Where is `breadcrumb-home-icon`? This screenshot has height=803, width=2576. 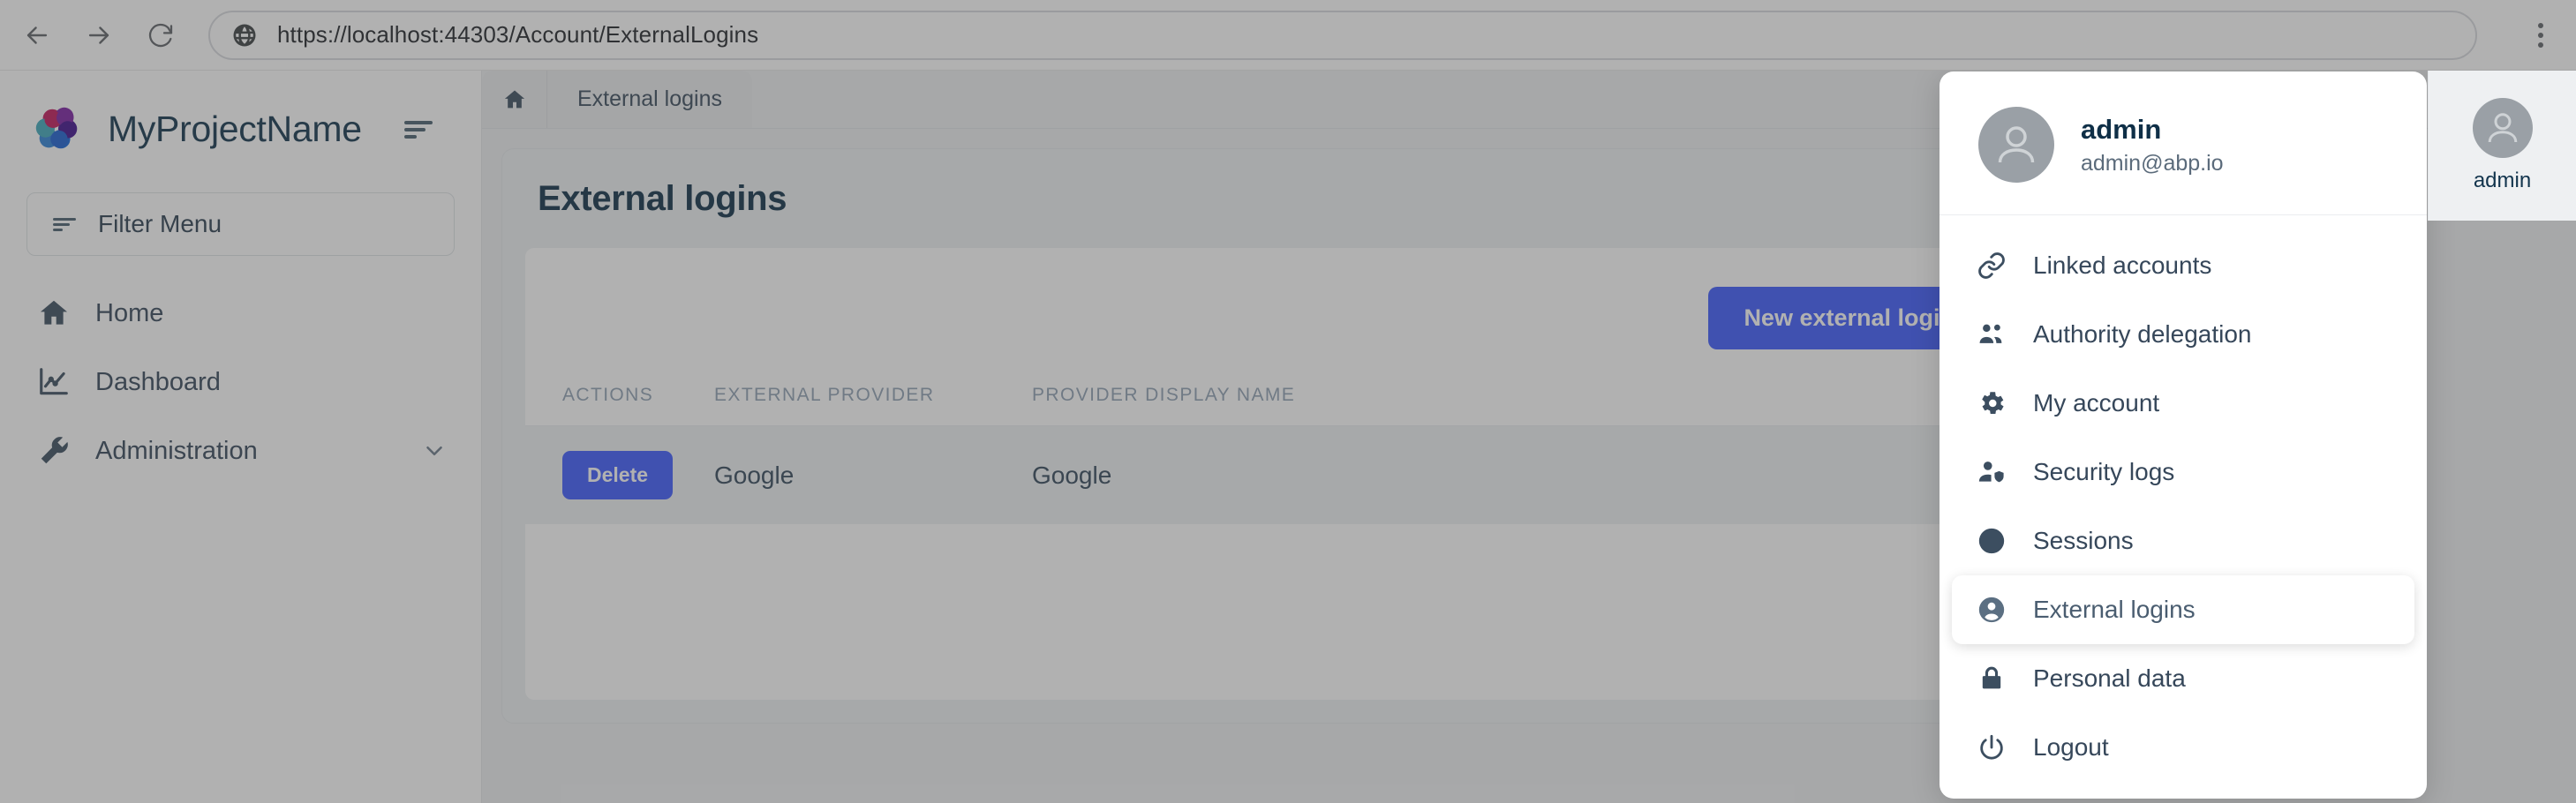
breadcrumb-home-icon is located at coordinates (515, 99).